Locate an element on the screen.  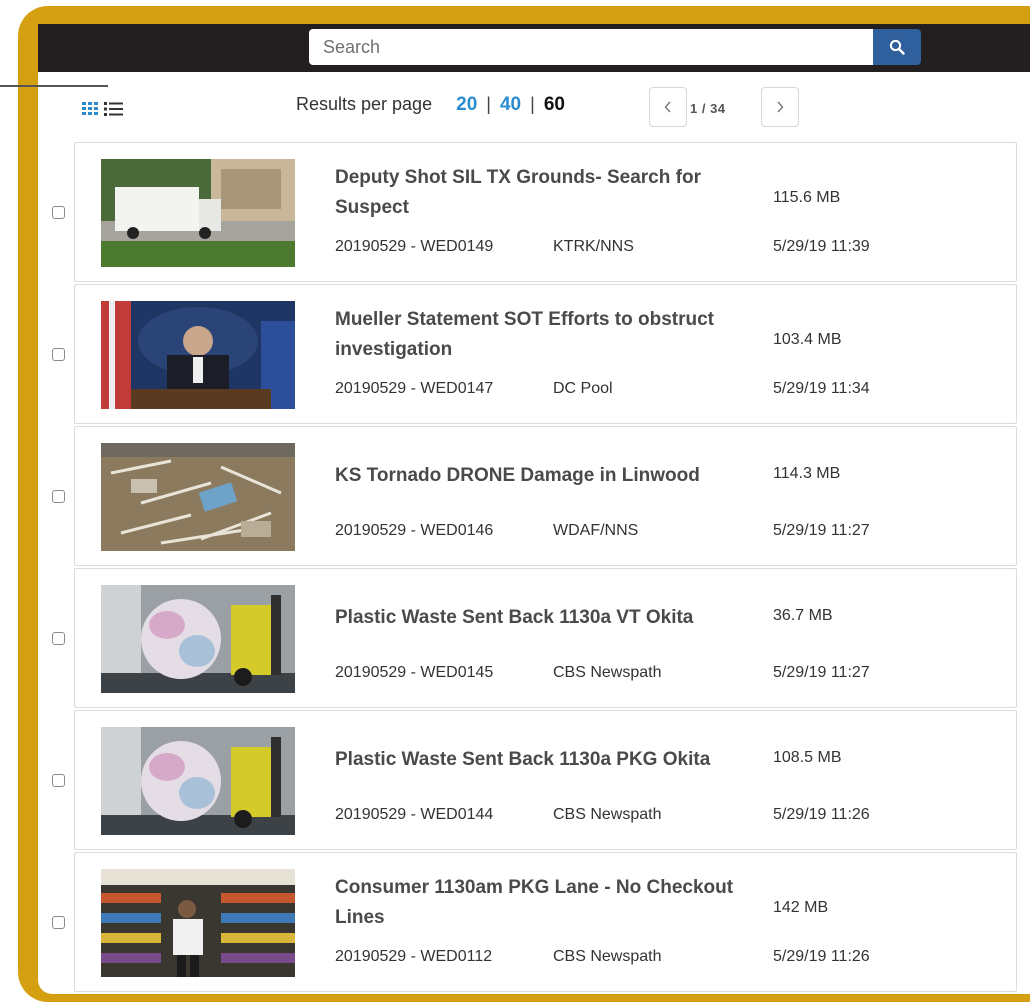
search-button is located at coordinates (897, 47).